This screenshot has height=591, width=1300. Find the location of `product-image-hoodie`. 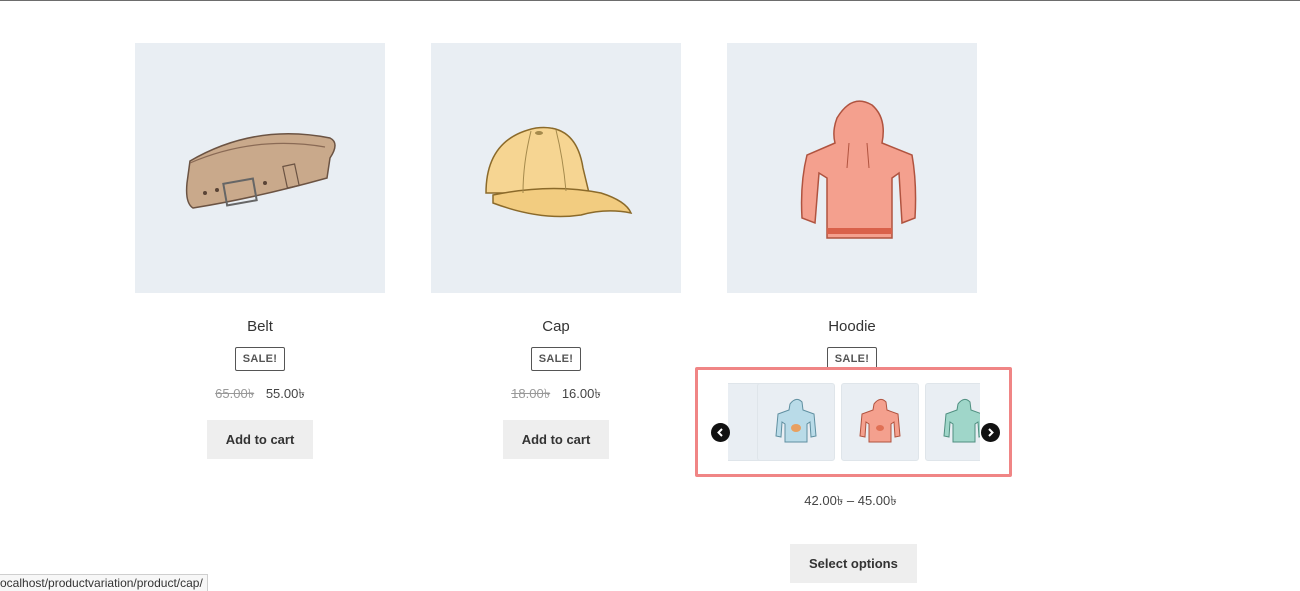

product-image-hoodie is located at coordinates (852, 168).